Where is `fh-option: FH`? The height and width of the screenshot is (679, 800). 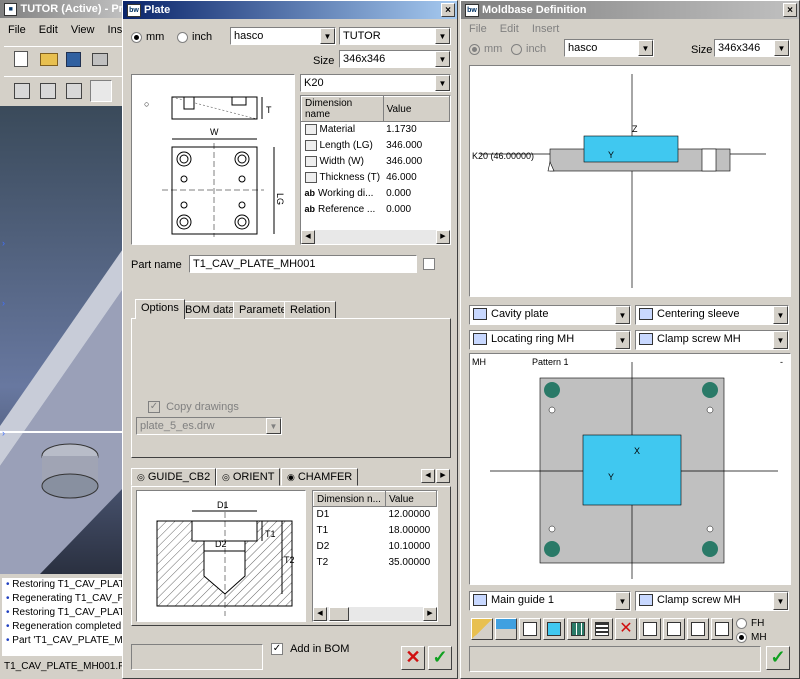 fh-option: FH is located at coordinates (750, 623).